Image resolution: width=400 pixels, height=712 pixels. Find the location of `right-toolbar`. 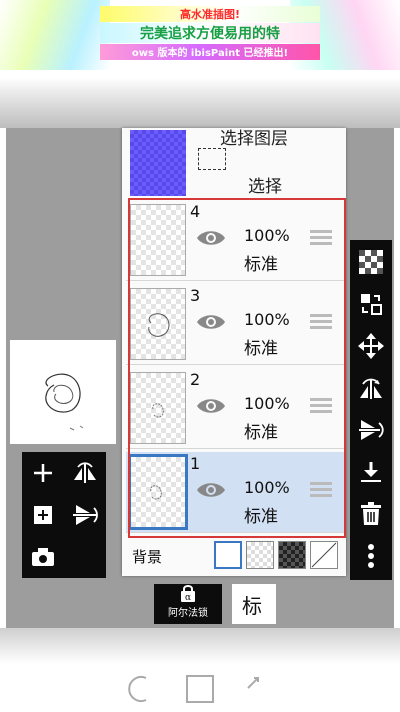

right-toolbar is located at coordinates (371, 410).